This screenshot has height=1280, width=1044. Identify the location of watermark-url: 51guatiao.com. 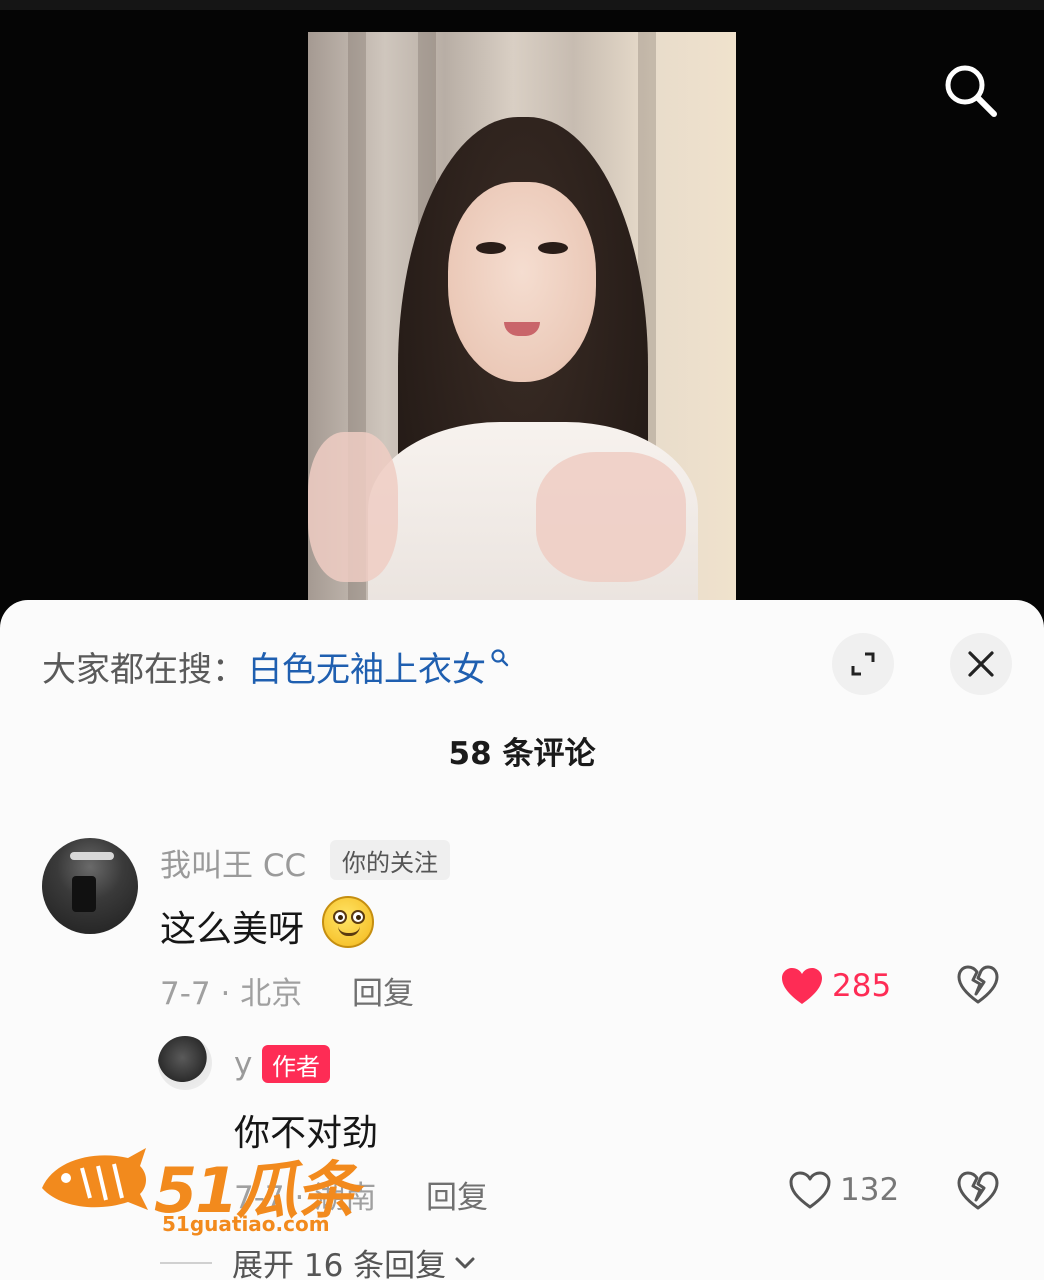
(246, 1224).